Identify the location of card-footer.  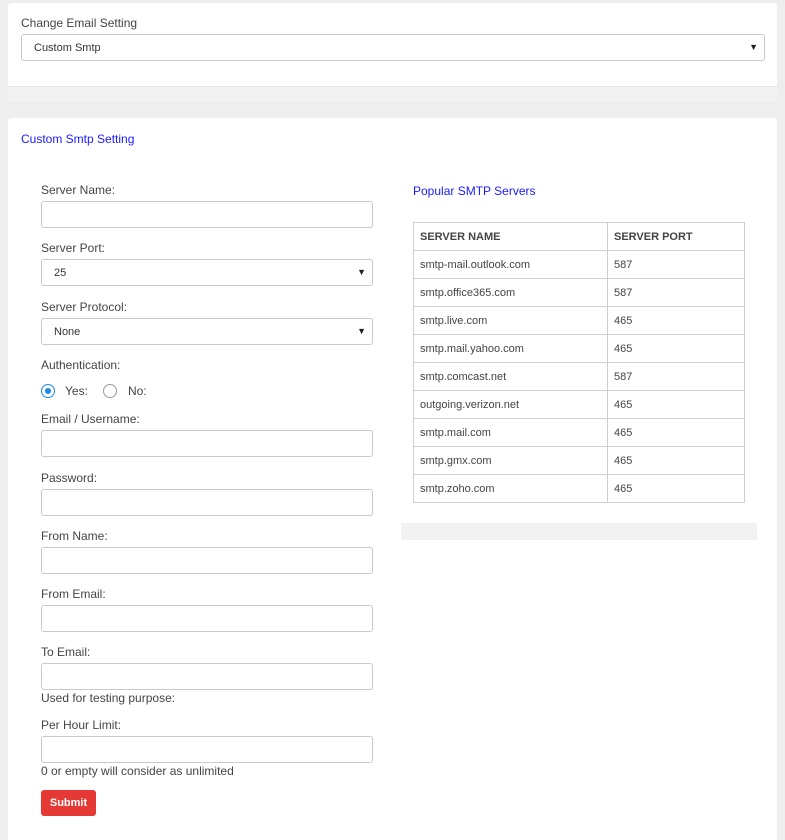
(392, 94).